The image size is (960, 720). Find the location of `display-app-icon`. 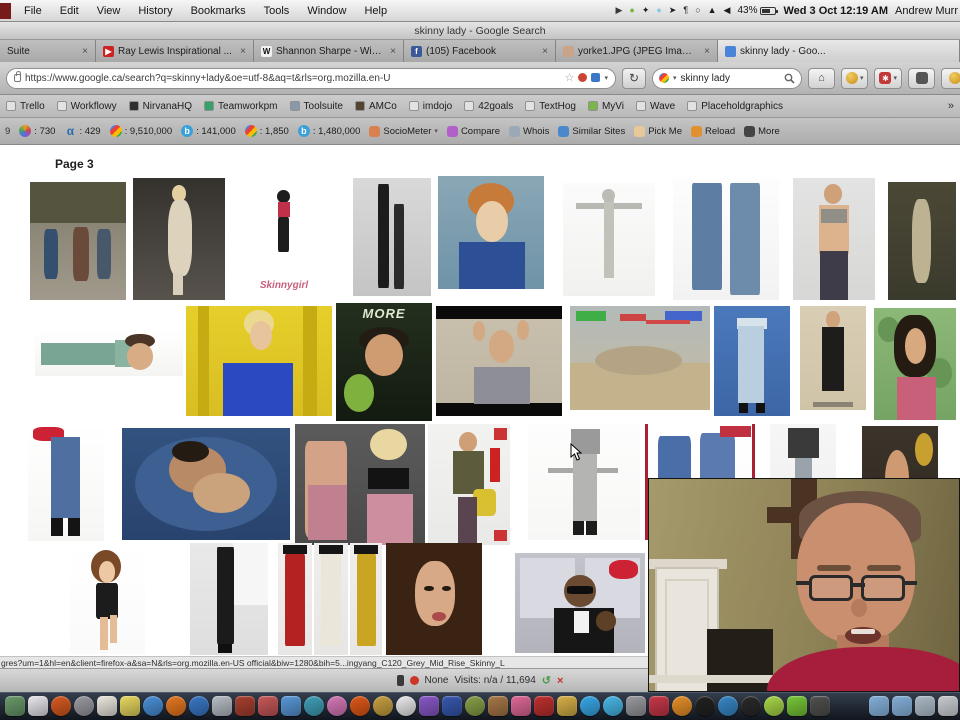

display-app-icon is located at coordinates (291, 706).